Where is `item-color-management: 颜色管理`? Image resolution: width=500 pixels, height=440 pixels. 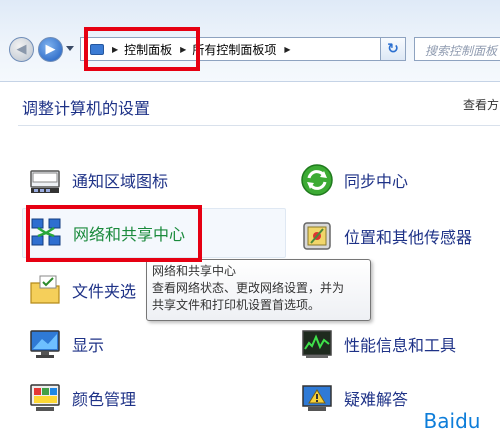 item-color-management: 颜色管理 is located at coordinates (82, 398).